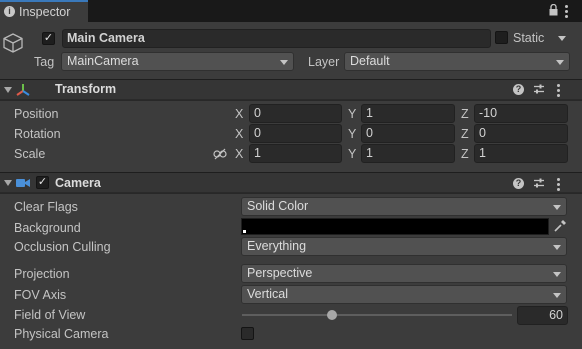 The height and width of the screenshot is (349, 582). Describe the element at coordinates (404, 273) in the screenshot. I see `projection-dropdown: Perspective` at that location.